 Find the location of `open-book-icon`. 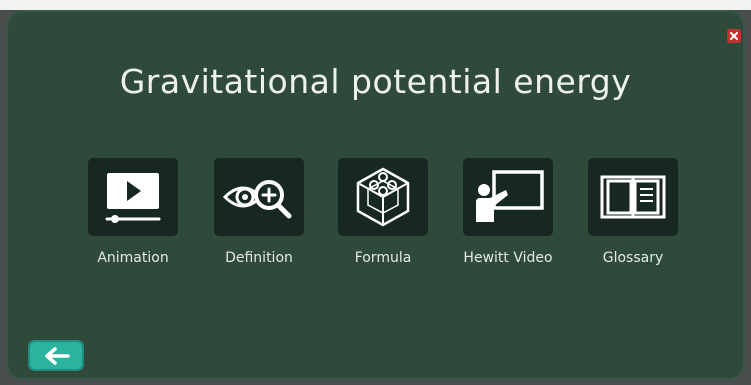

open-book-icon is located at coordinates (633, 197).